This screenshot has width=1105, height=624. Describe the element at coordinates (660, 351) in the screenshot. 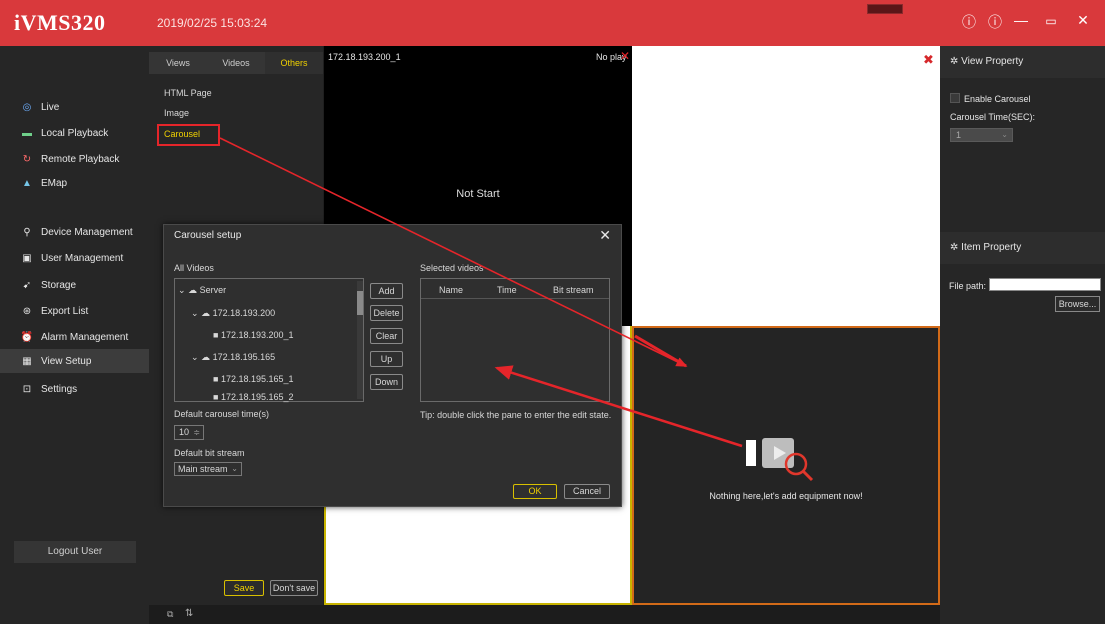

I see `arrow-thick-segment` at that location.